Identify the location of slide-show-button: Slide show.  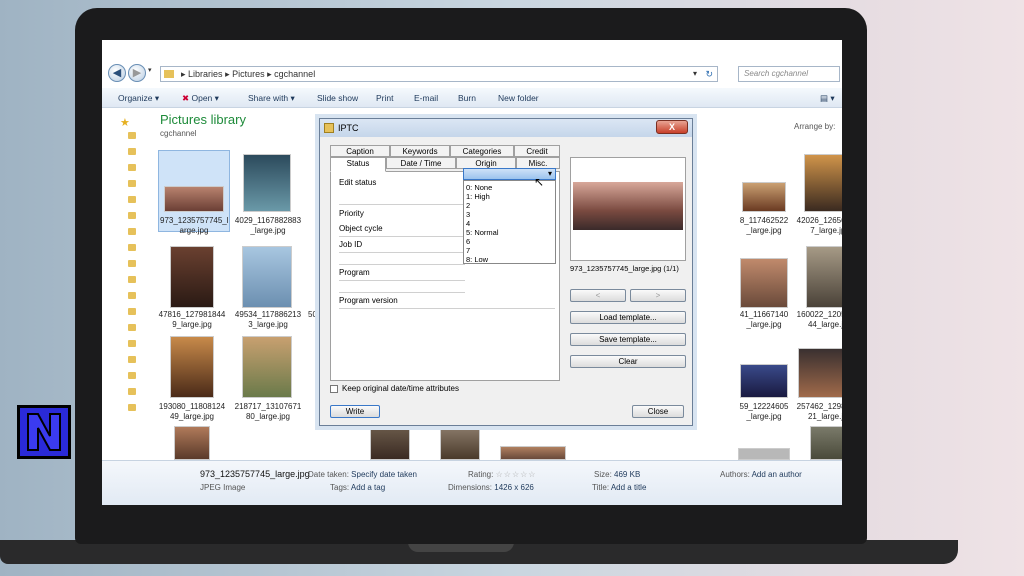
(337, 98).